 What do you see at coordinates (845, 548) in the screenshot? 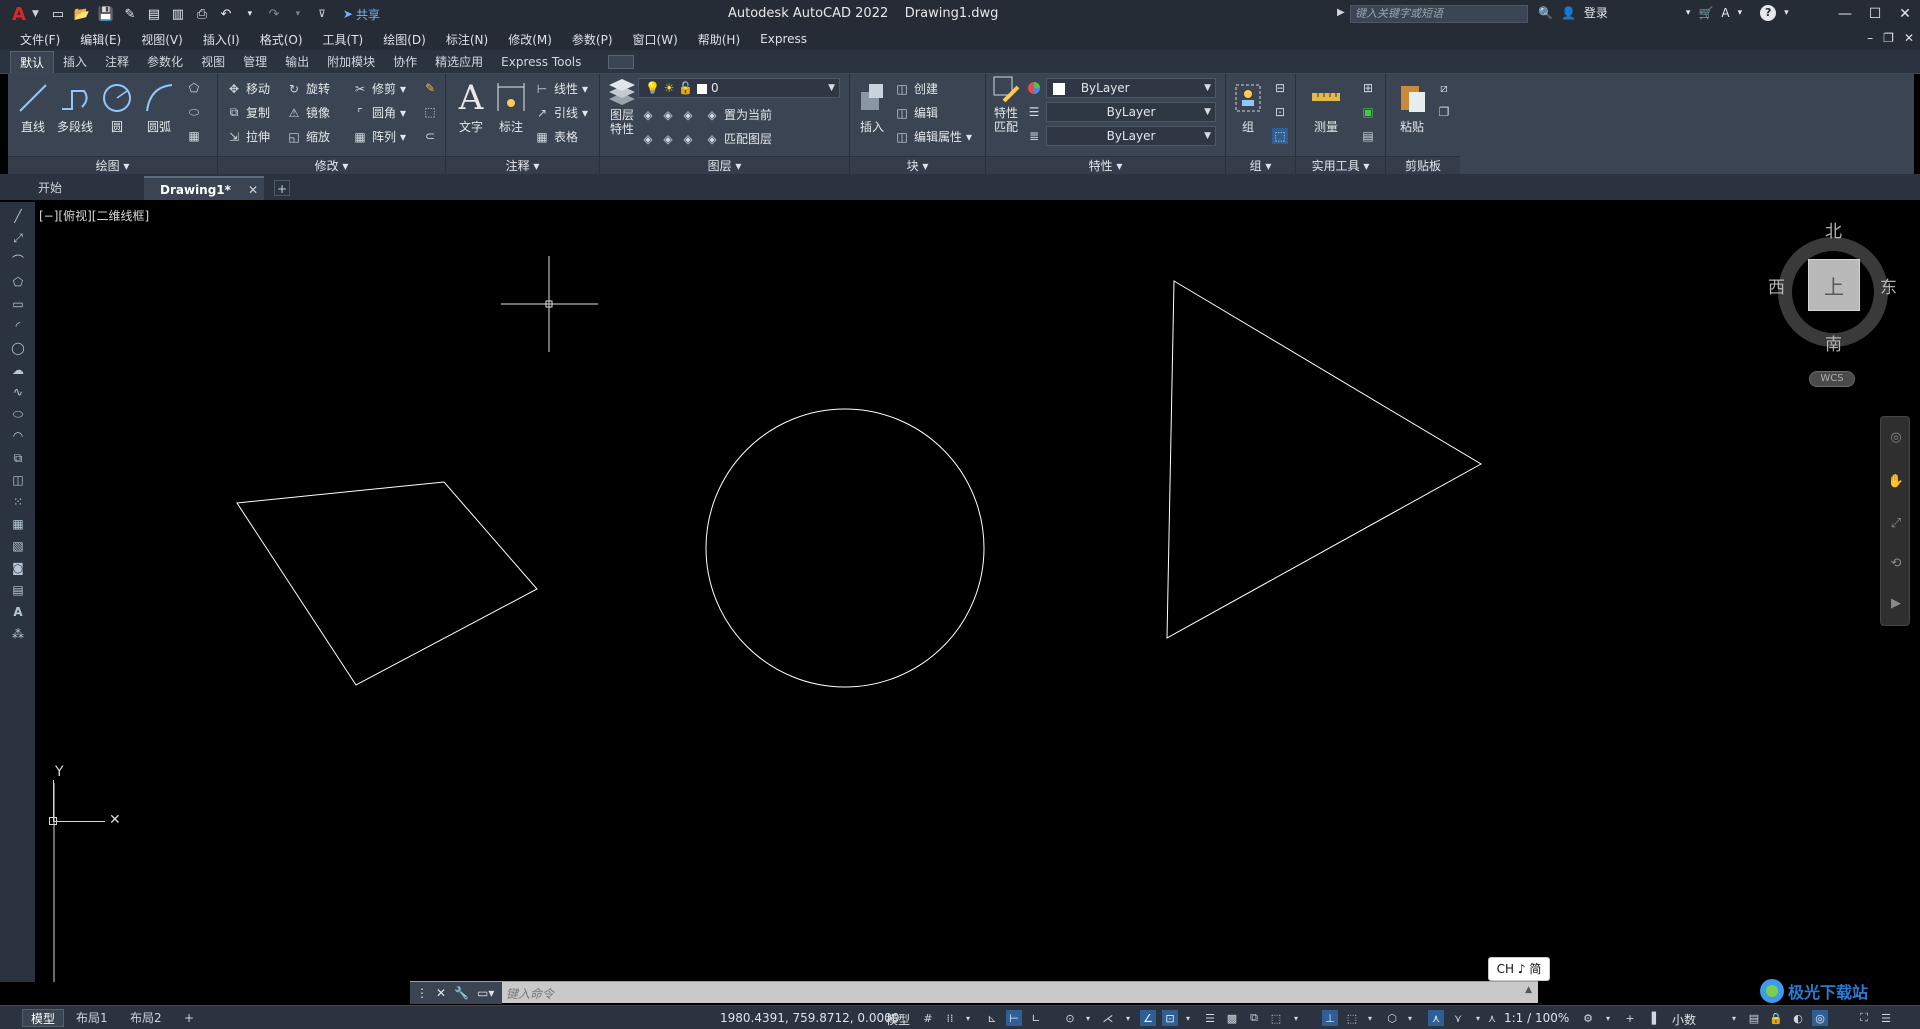
I see `circle-shape` at bounding box center [845, 548].